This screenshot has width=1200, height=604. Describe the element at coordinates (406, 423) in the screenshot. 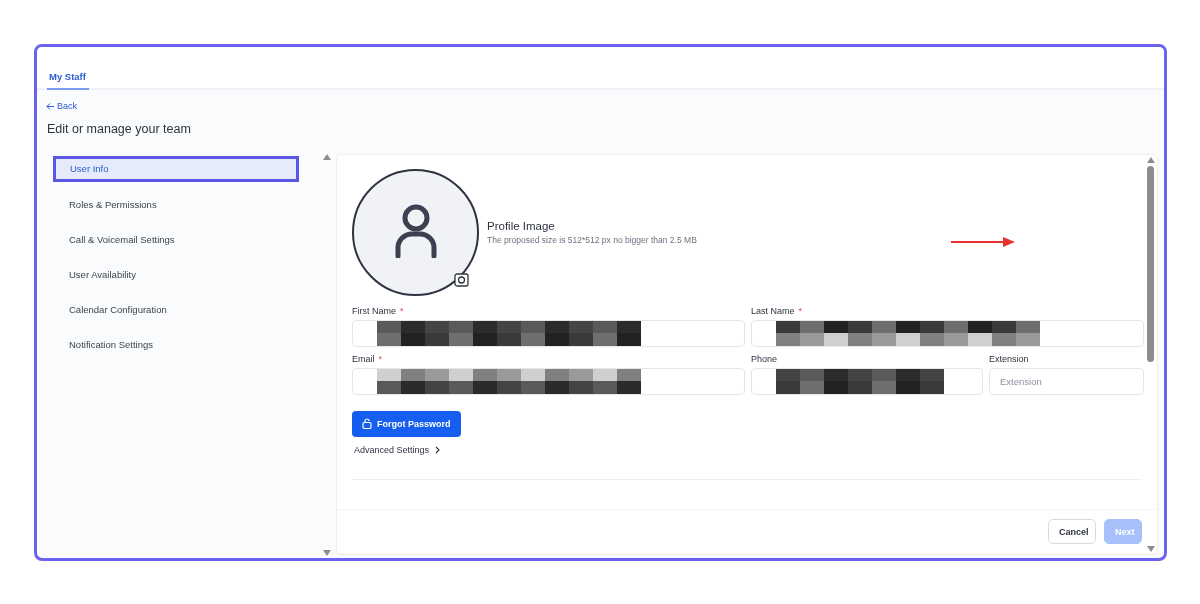

I see `forgot-password-button: Forgot Password` at that location.